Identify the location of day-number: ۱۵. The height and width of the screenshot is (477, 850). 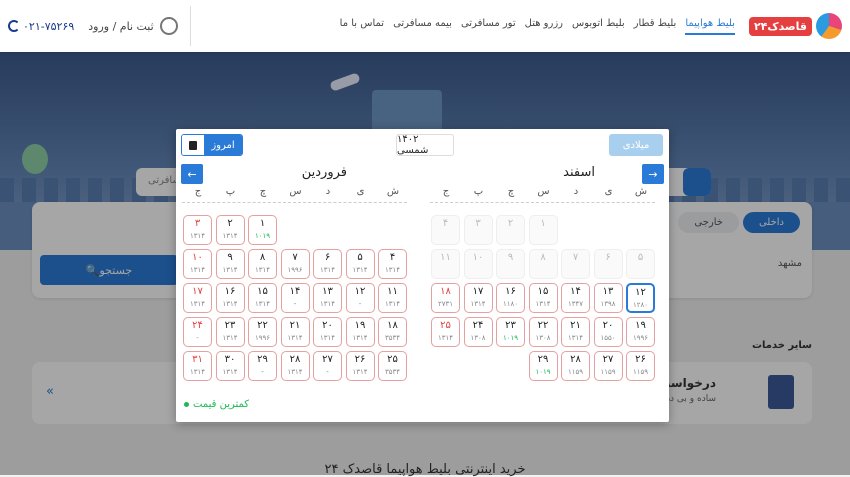
(262, 291).